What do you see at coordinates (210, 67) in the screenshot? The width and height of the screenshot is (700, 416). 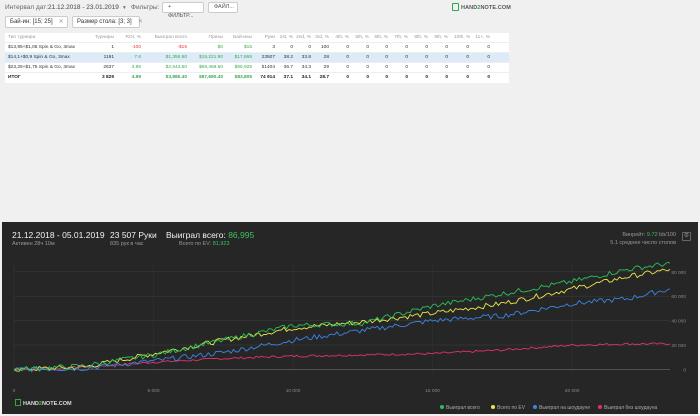 I see `table-cell: $68,468.50` at bounding box center [210, 67].